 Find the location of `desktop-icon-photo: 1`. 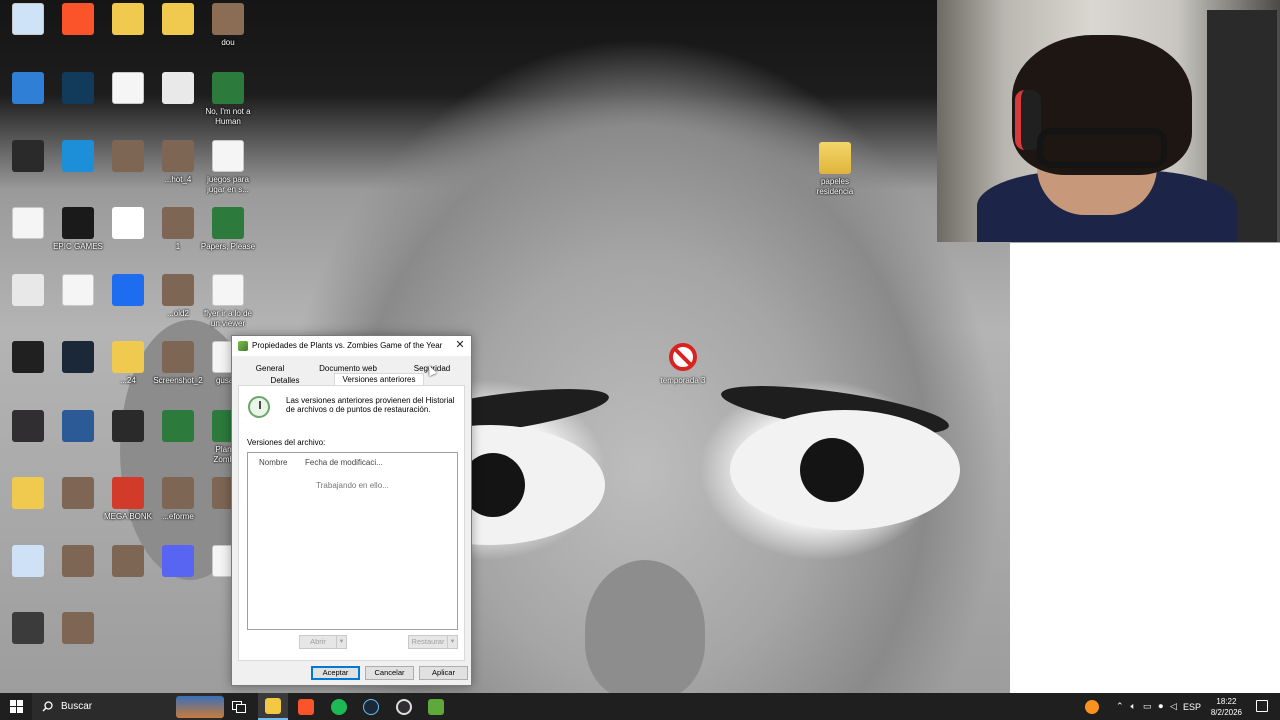

desktop-icon-photo: 1 is located at coordinates (178, 229).